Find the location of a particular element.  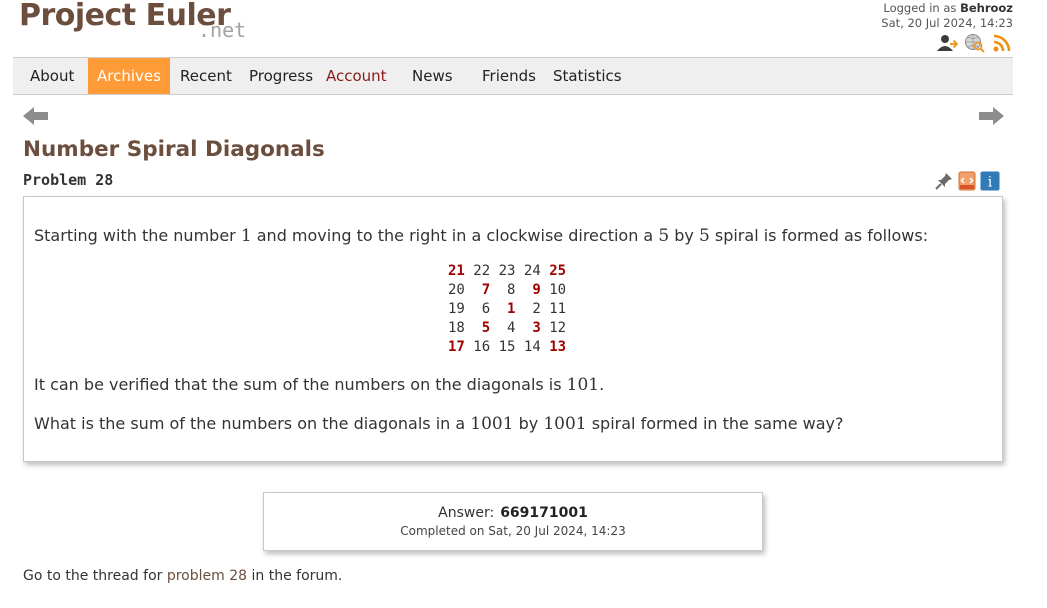

spiral-cell: 19 is located at coordinates (456, 309).